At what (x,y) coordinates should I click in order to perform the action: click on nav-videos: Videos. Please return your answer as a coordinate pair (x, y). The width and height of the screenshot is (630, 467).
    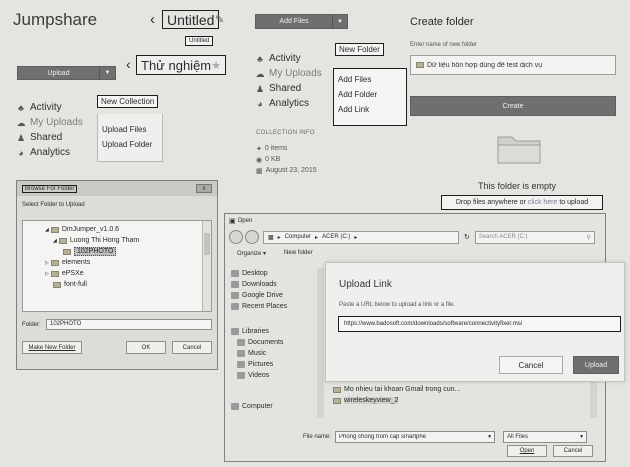
    Looking at the image, I should click on (276, 375).